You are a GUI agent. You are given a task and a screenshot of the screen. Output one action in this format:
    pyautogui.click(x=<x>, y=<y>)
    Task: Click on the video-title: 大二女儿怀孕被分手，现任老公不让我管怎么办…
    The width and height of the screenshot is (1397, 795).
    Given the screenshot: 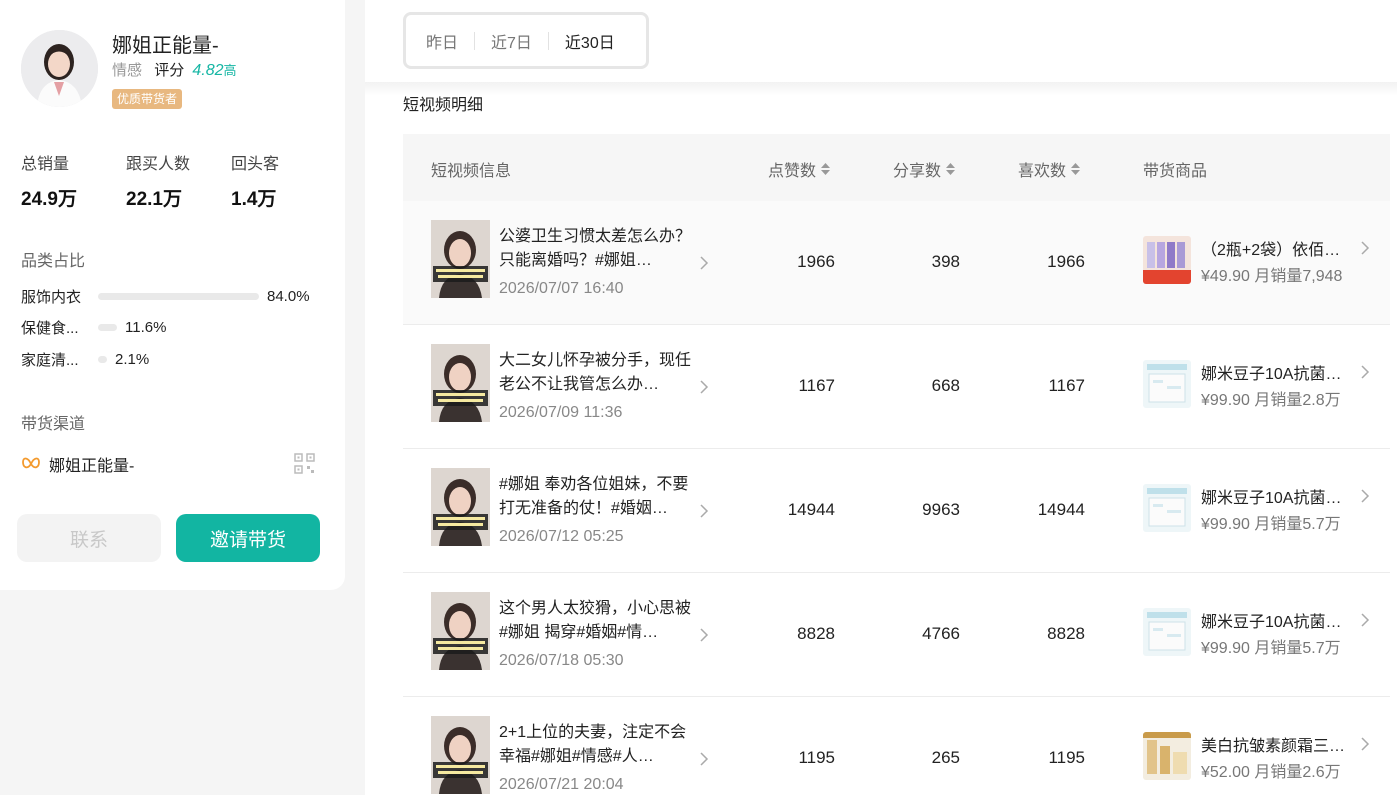 What is the action you would take?
    pyautogui.click(x=599, y=373)
    